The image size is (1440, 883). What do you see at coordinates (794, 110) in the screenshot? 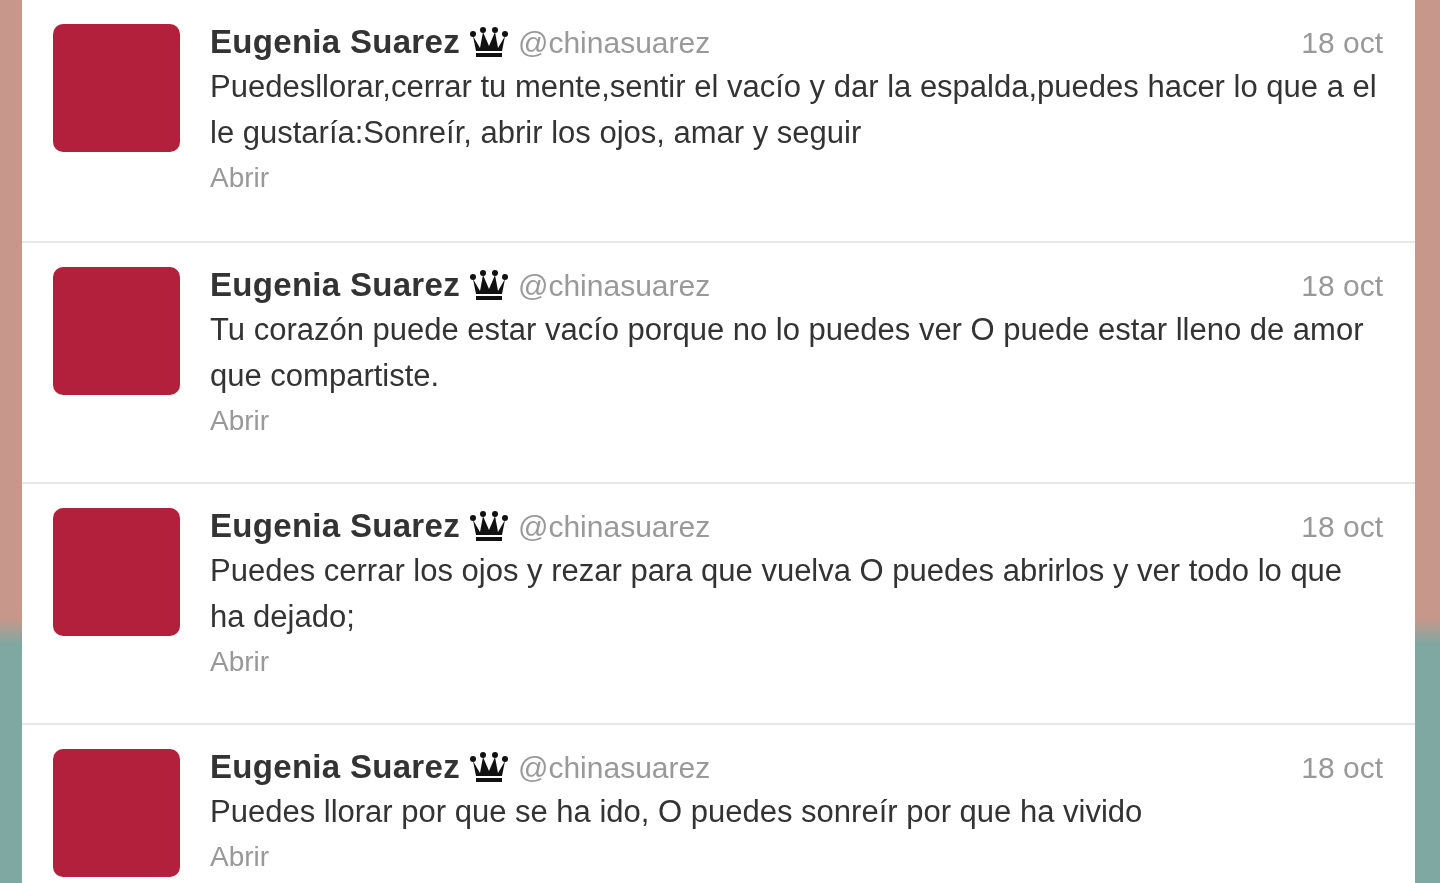
I see `tweet-text: Puedesllorar,cerrar tu mente,sentir el vacío y dar la espalda,puedes hacer lo que a el le gustaría:Sonreír, abrir los ojos, amar y seguir` at bounding box center [794, 110].